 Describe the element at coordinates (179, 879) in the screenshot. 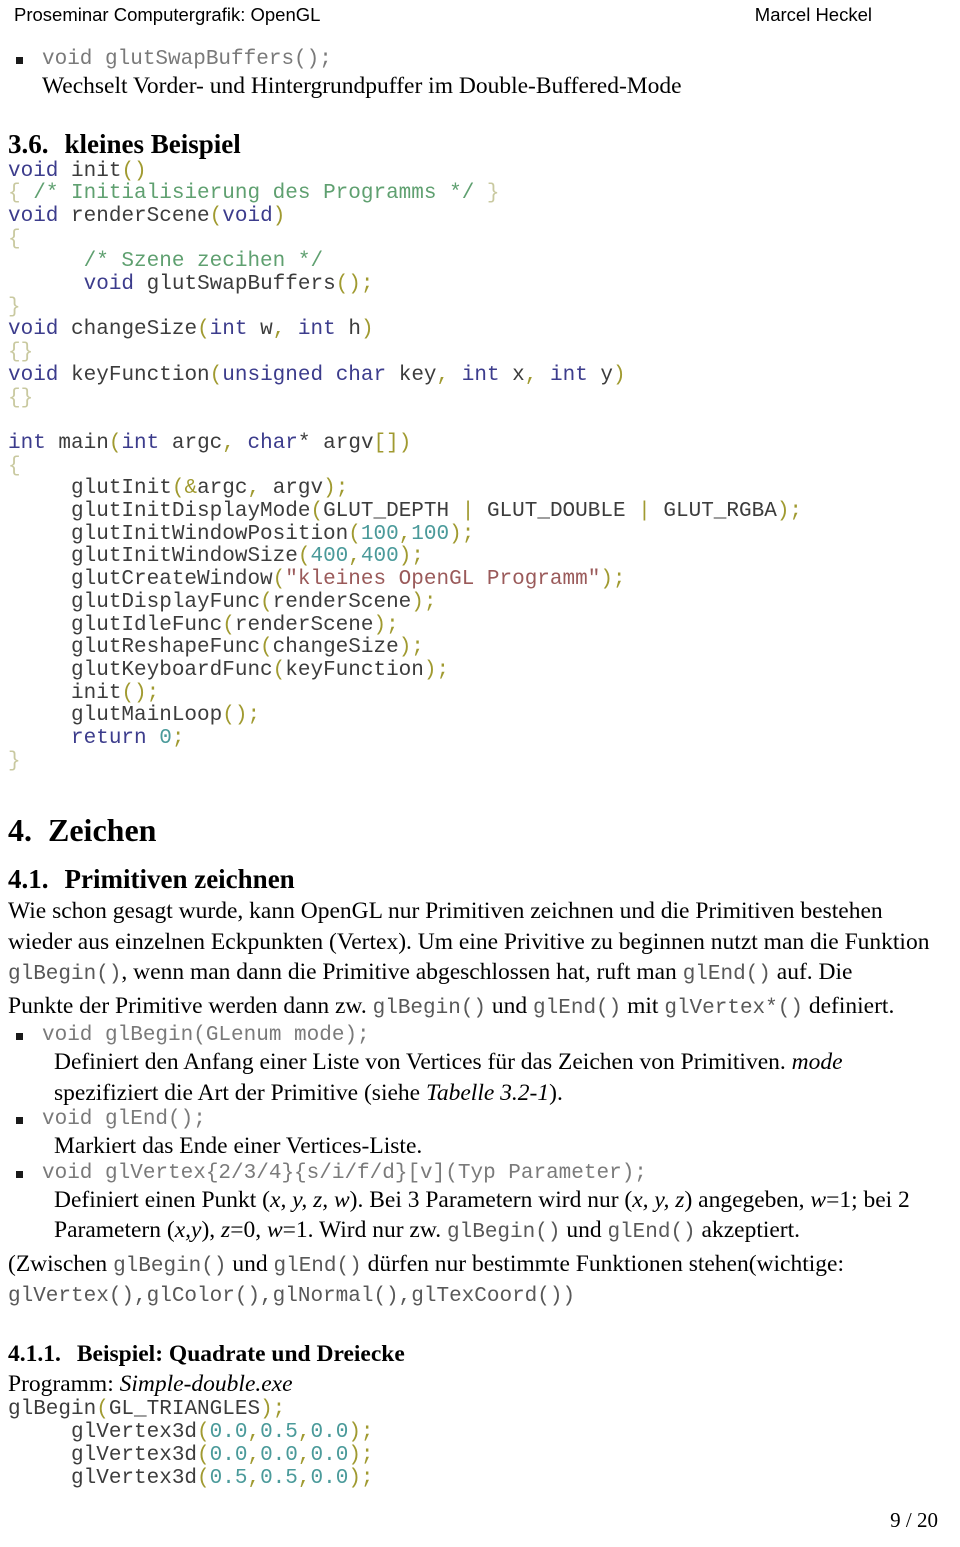

I see `heading-4-1-title: Primitiven zeichnen` at that location.